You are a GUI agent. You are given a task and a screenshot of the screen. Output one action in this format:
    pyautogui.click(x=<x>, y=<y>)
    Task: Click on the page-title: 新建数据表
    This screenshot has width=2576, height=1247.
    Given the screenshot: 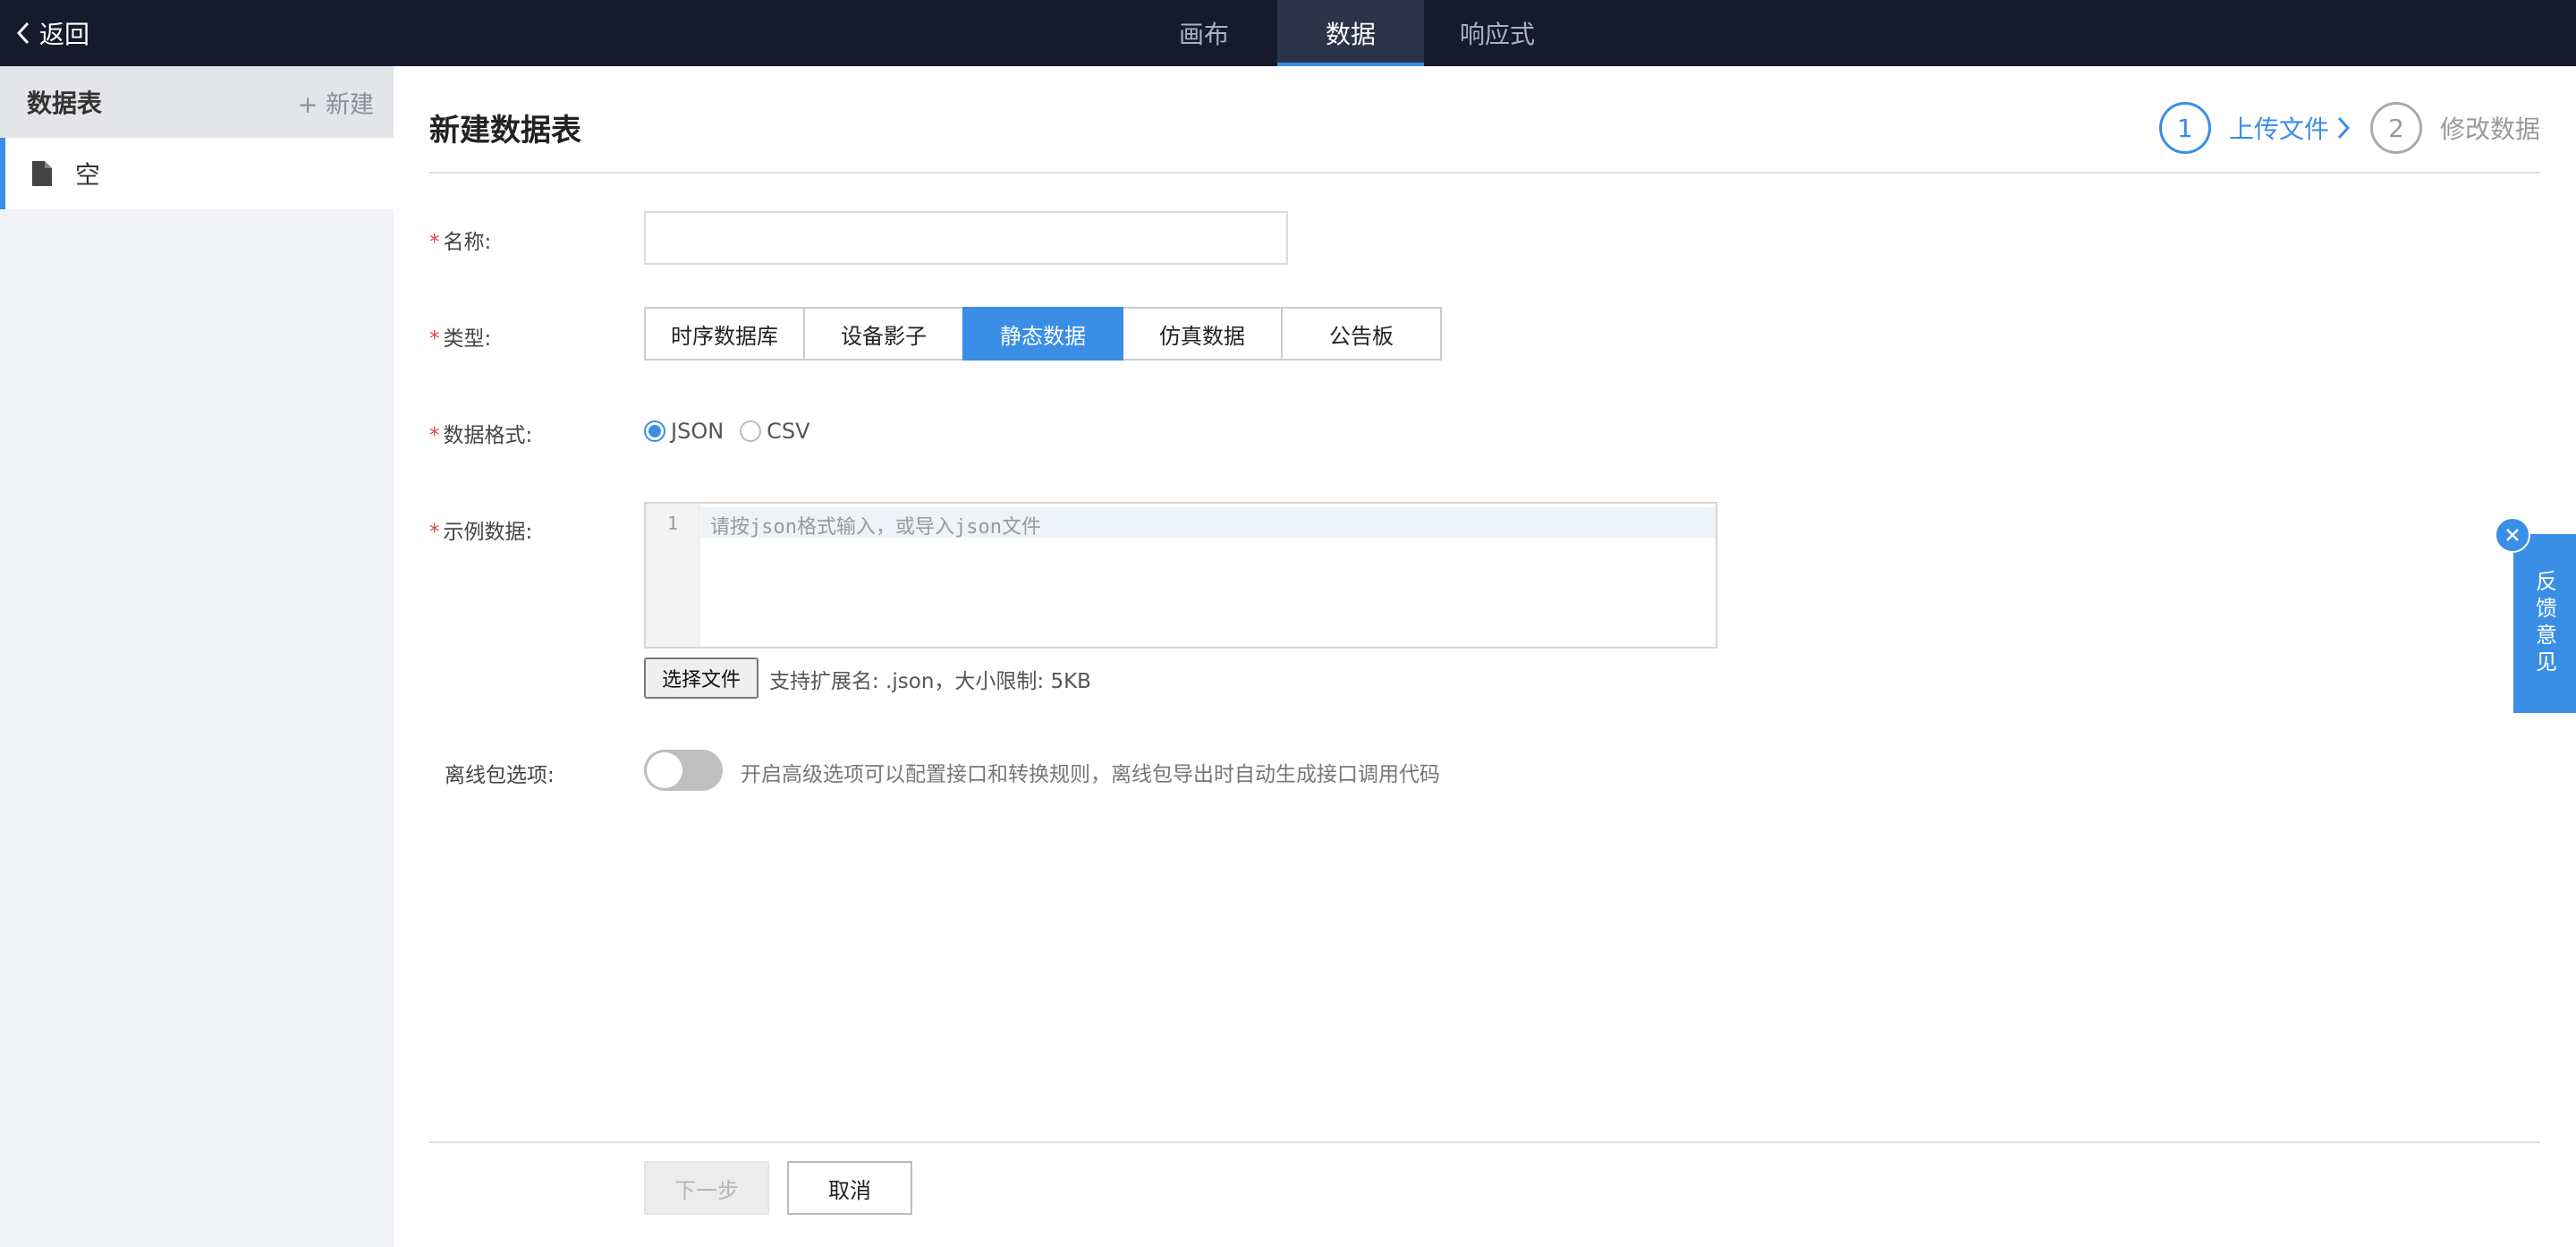 What is the action you would take?
    pyautogui.click(x=505, y=130)
    